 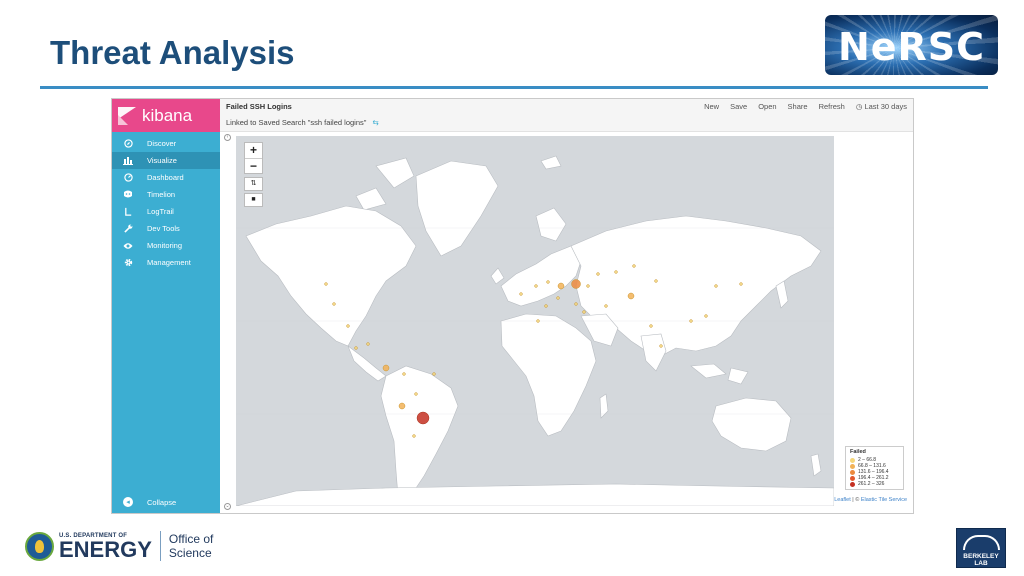 What do you see at coordinates (162, 502) in the screenshot?
I see `collapse-label: Collapse` at bounding box center [162, 502].